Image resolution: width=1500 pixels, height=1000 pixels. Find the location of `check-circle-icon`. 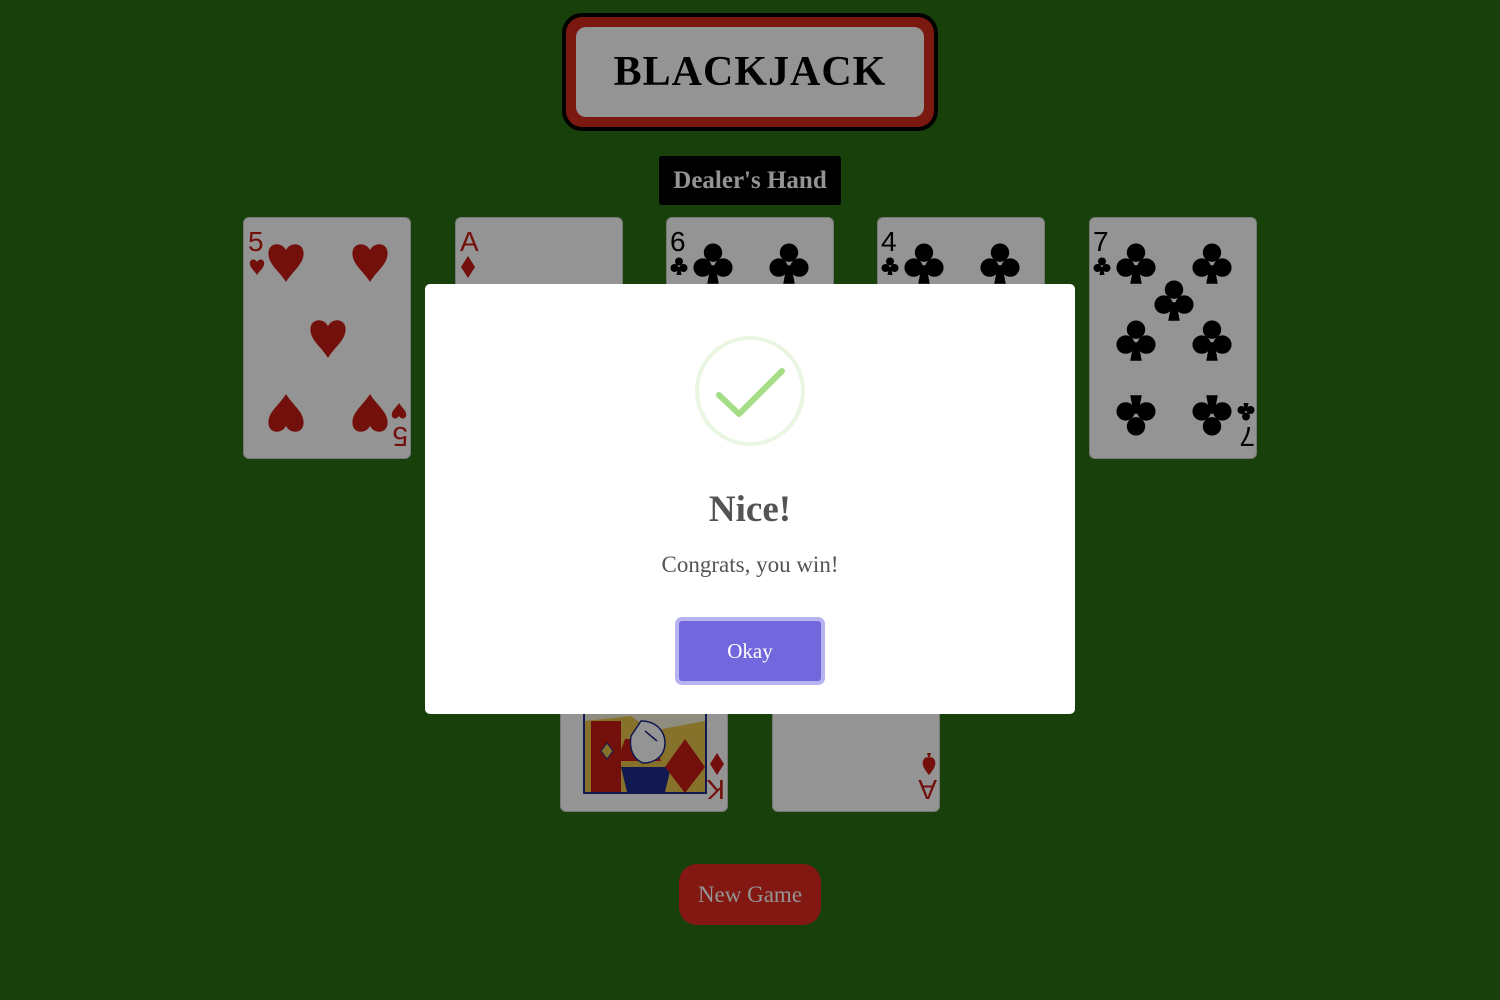

check-circle-icon is located at coordinates (750, 391).